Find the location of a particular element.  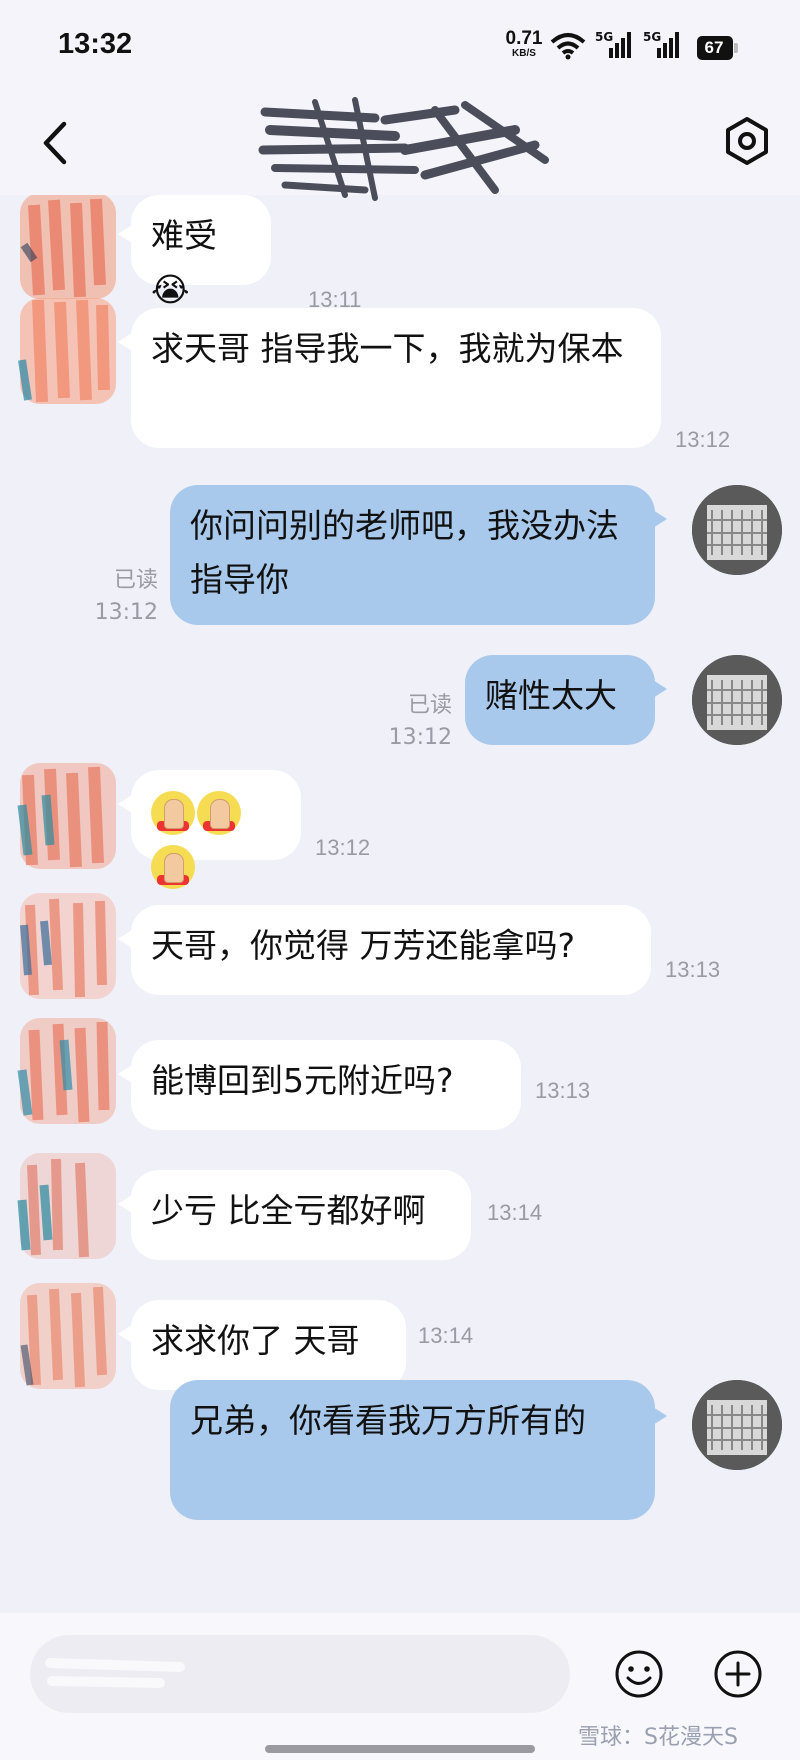

message-text: 你问问别的老师吧，我没办法指导你 is located at coordinates (404, 552).